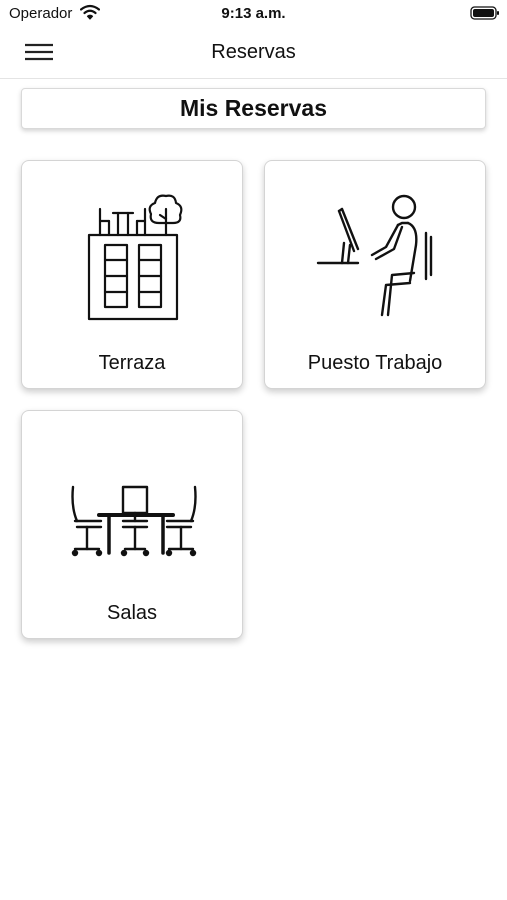 The image size is (507, 900). I want to click on status-bar: Operador 9:13 a.m., so click(253, 15).